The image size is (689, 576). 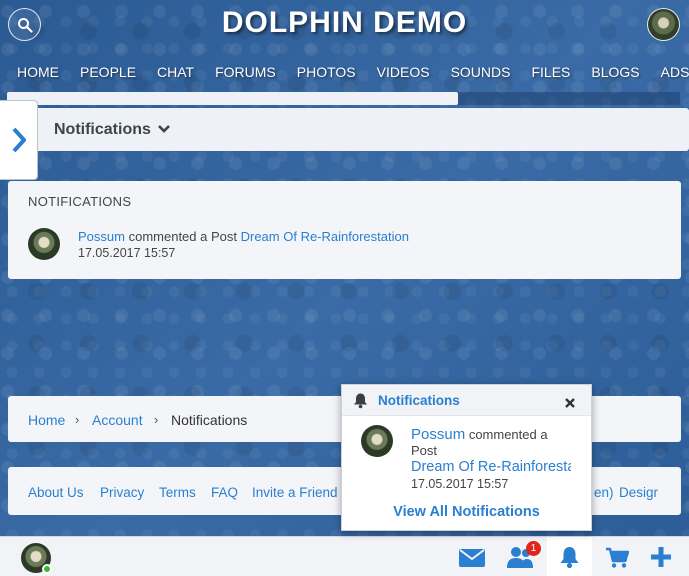 I want to click on close-icon, so click(x=570, y=404).